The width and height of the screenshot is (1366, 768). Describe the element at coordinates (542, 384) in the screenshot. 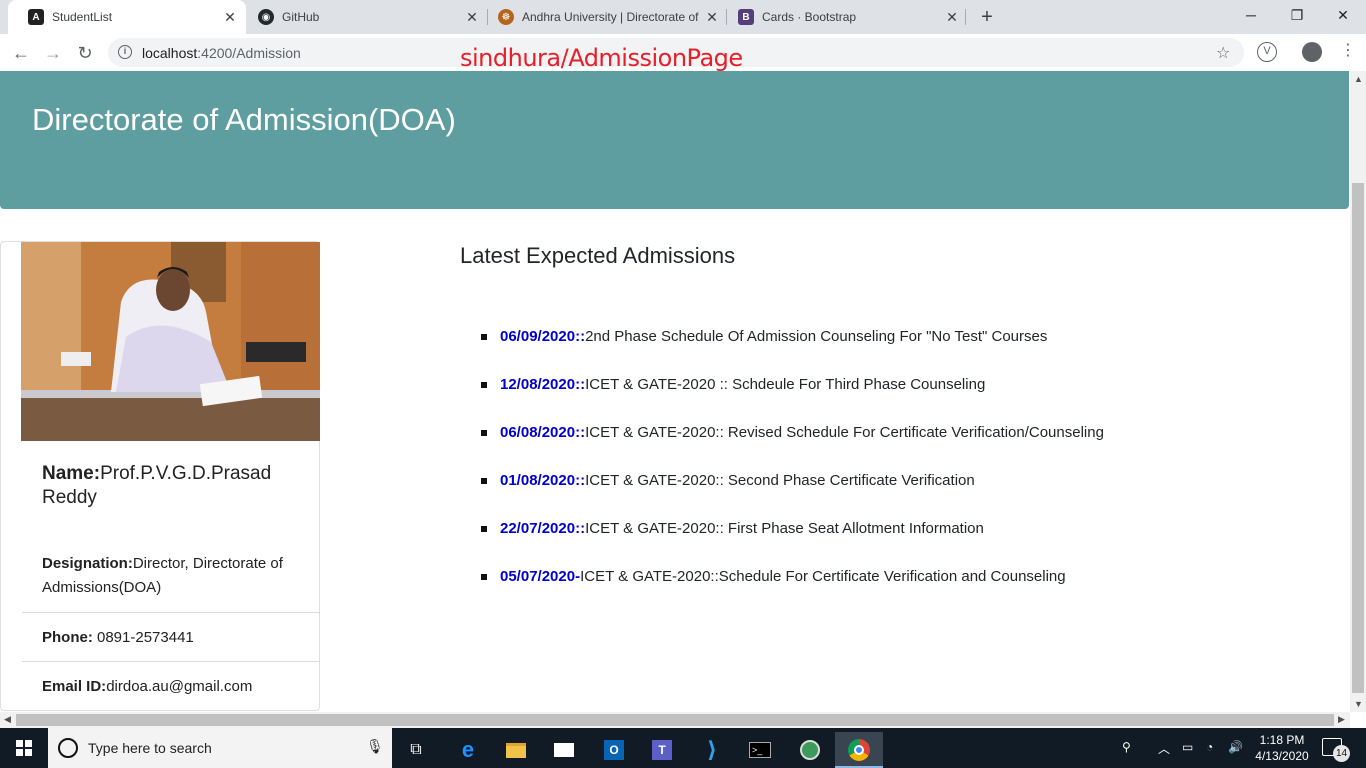

I see `admission-date: 12/08/2020::` at that location.